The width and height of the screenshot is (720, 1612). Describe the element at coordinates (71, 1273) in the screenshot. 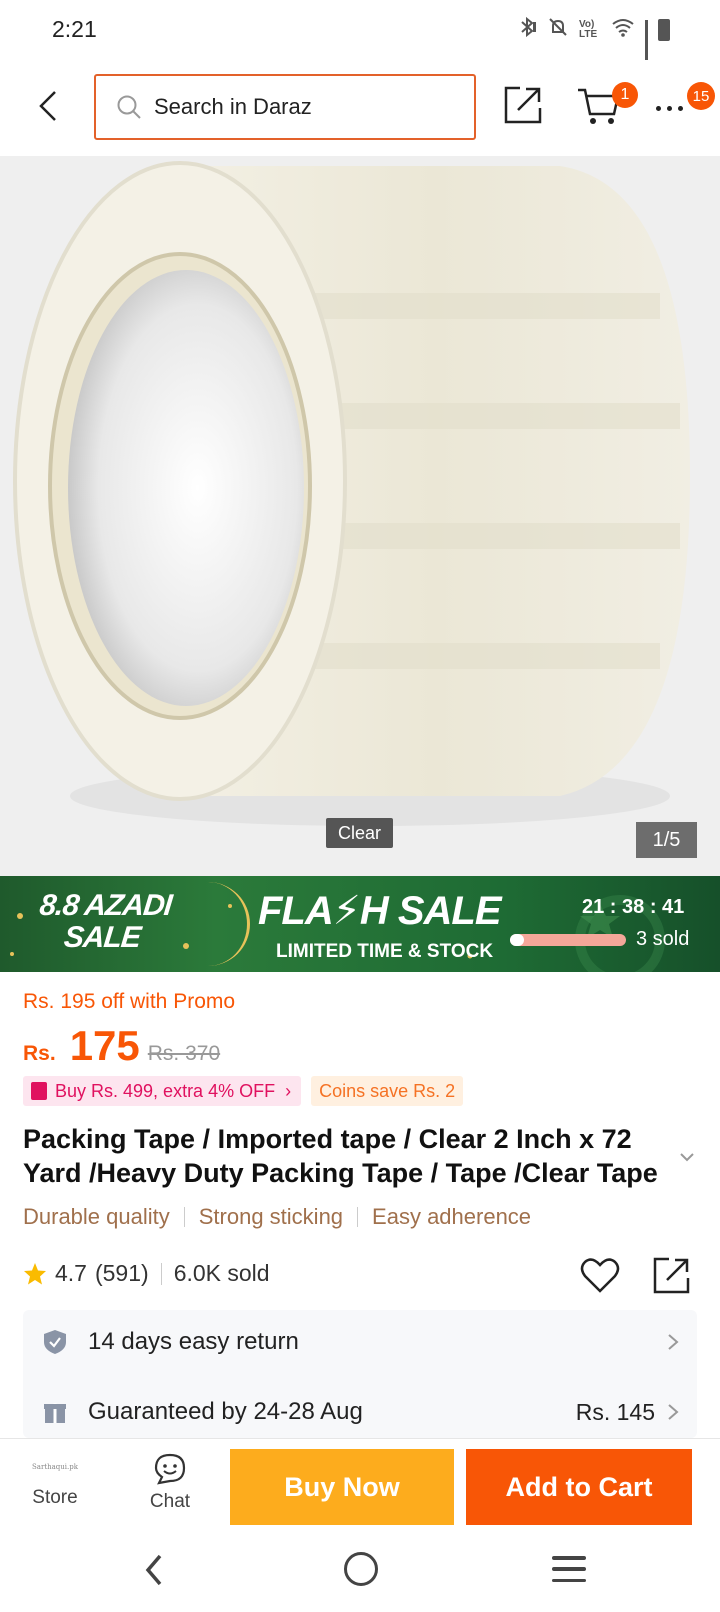

I see `rating-value: 4.7` at that location.